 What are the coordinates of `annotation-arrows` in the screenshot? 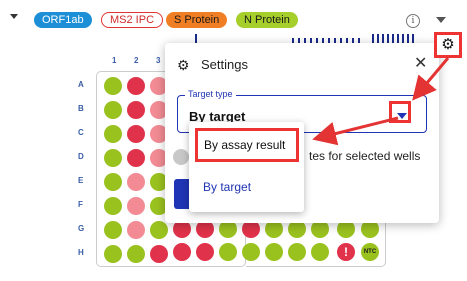 It's located at (381, 101).